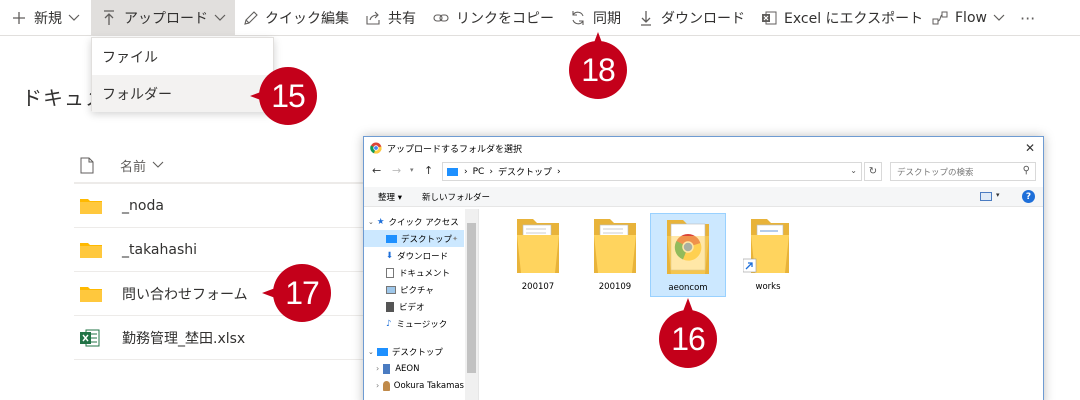 The width and height of the screenshot is (1080, 400). Describe the element at coordinates (768, 255) in the screenshot. I see `folder-tile: works` at that location.